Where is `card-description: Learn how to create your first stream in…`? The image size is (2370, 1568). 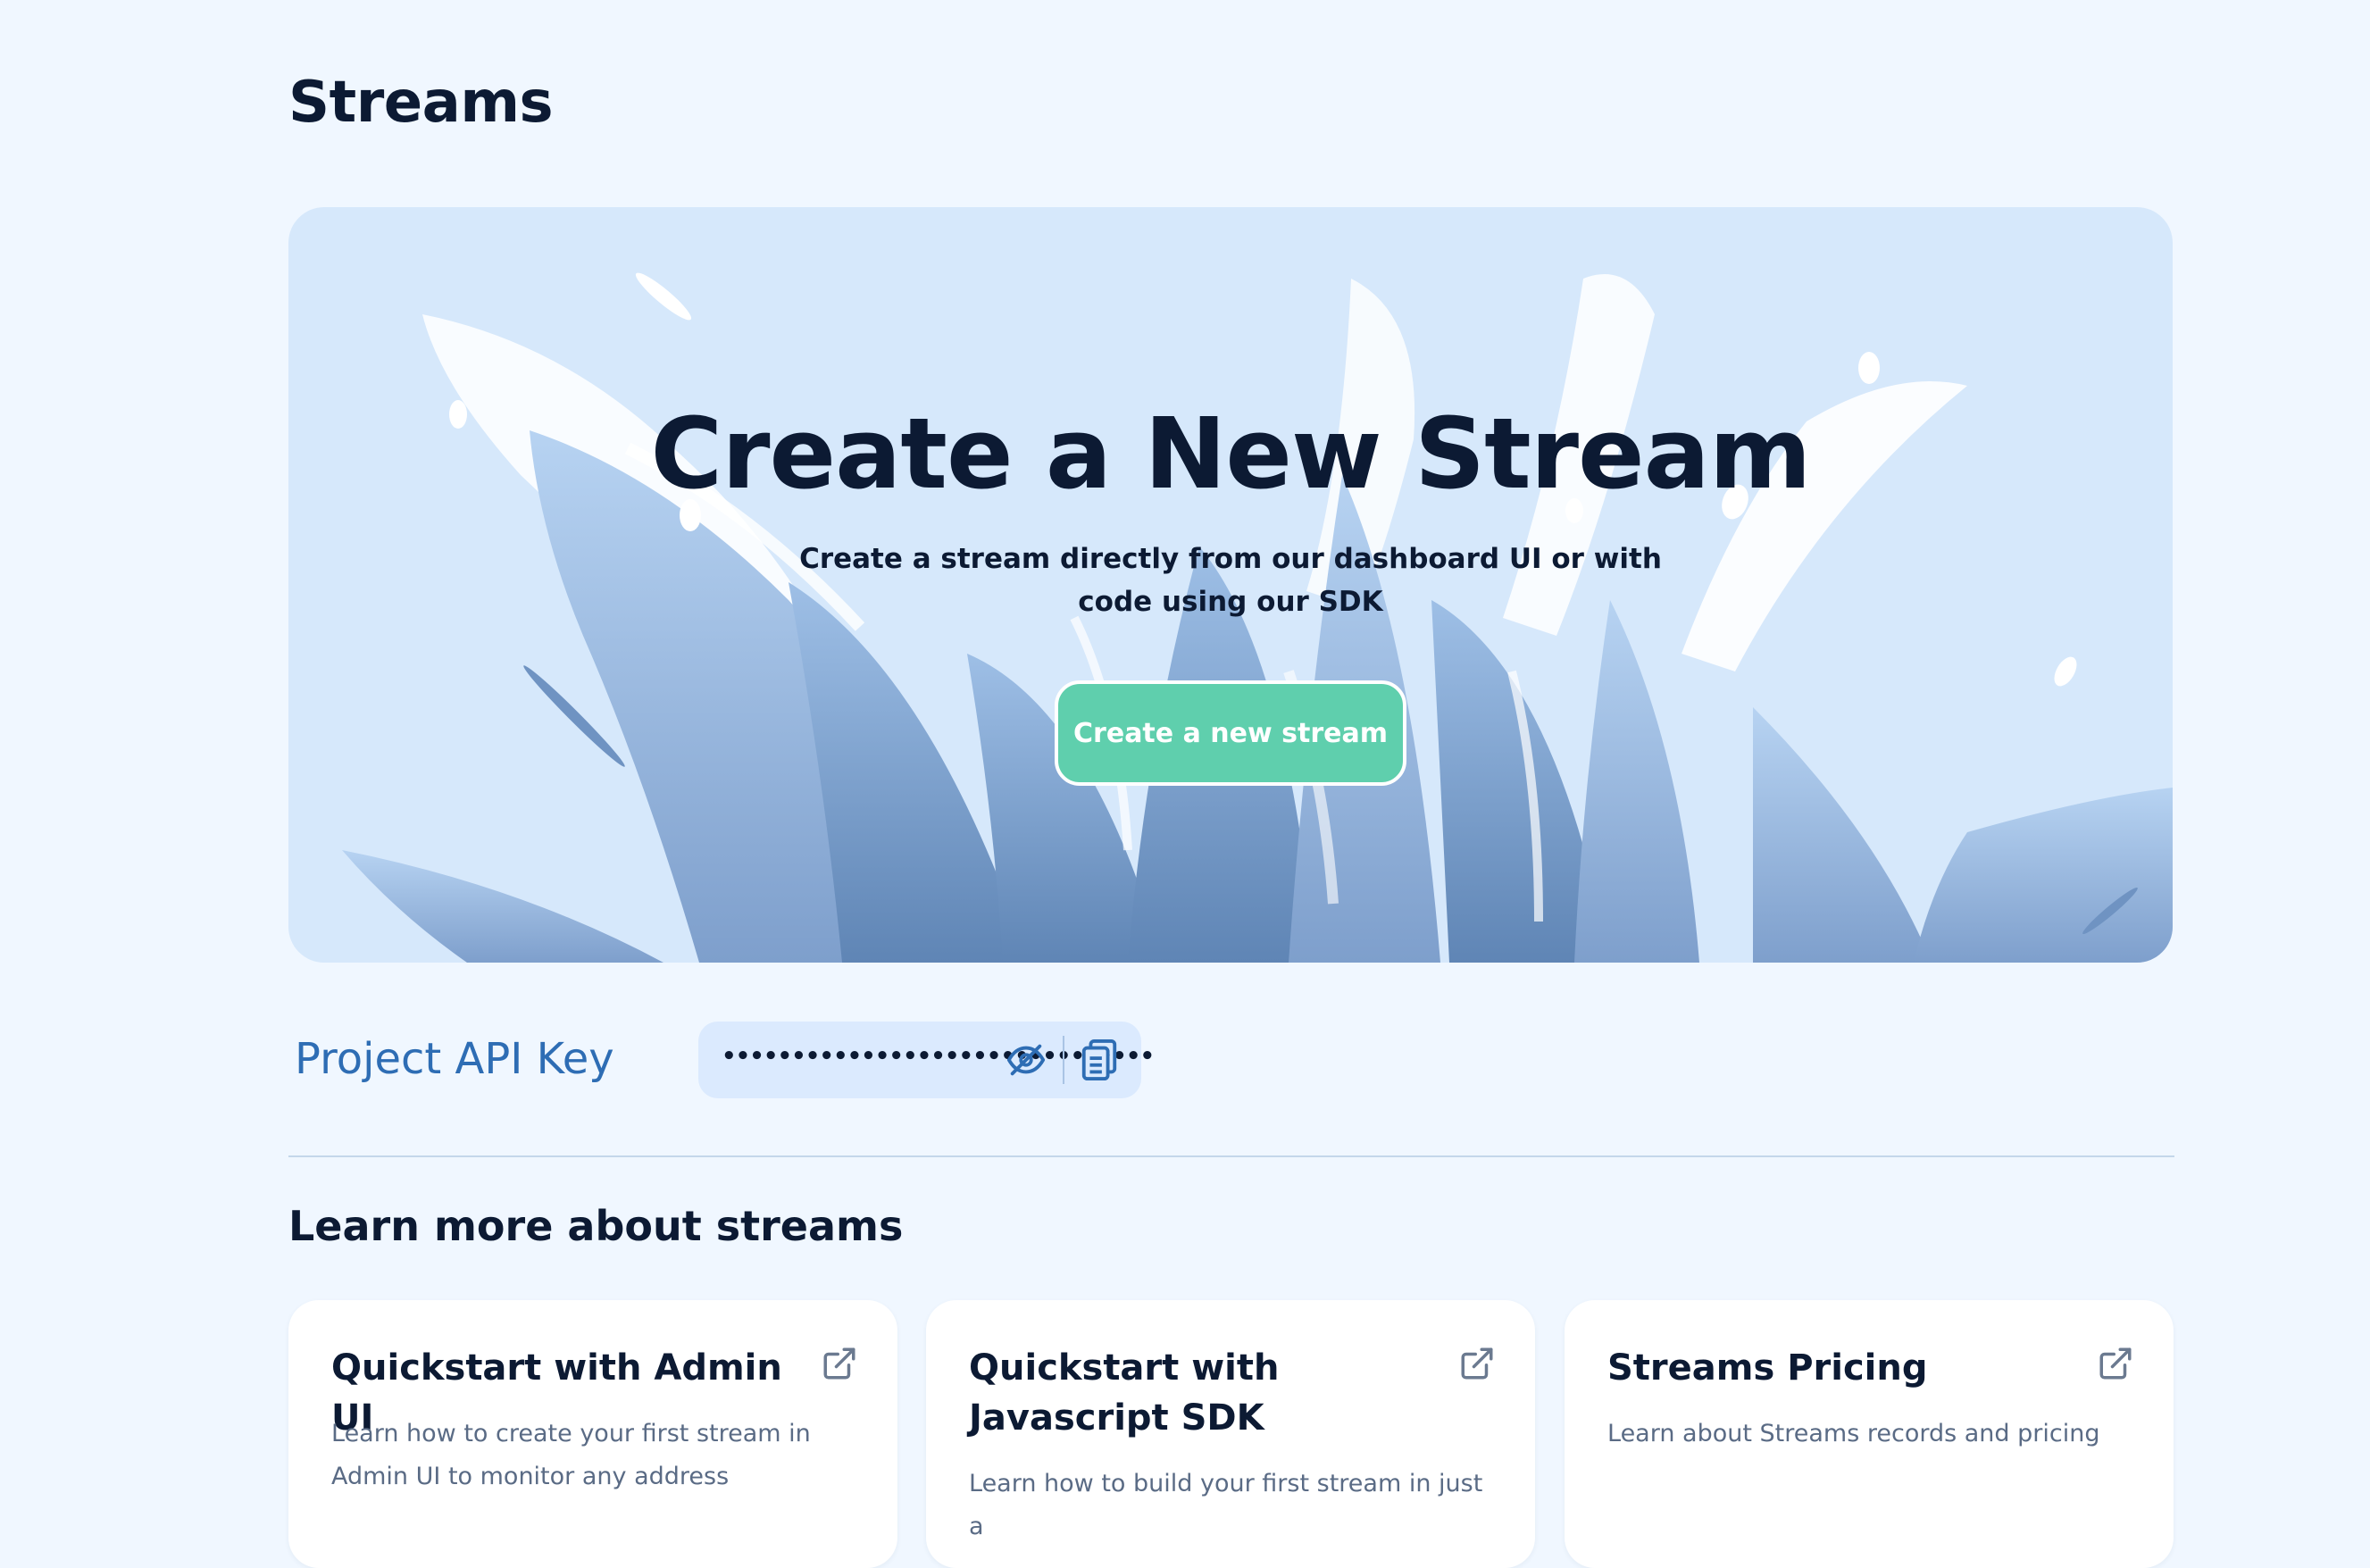 card-description: Learn how to create your first stream in… is located at coordinates (571, 1455).